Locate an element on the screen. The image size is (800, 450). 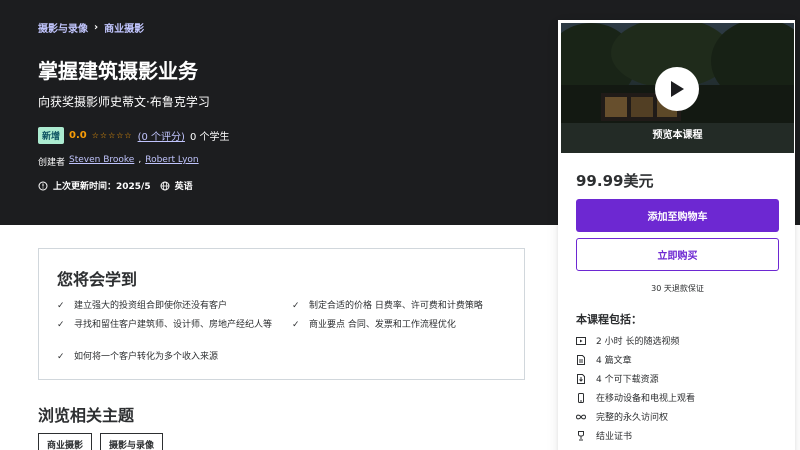
learn-item: ✓ 寻找和留住客户建筑师、设计师、房地产经纪人等 is located at coordinates (165, 325).